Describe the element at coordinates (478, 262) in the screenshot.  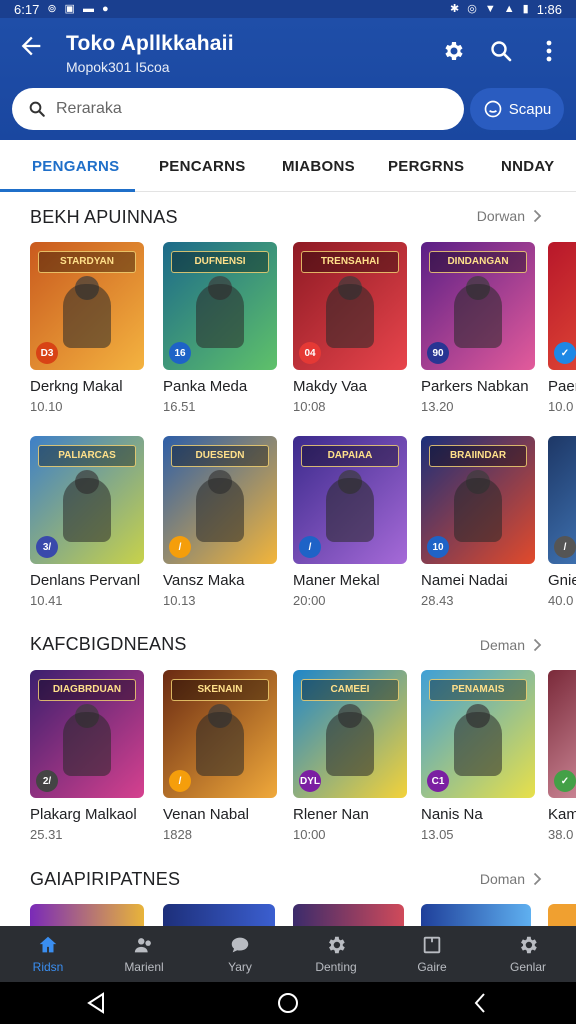
I see `game-logo: DINDANGAN` at that location.